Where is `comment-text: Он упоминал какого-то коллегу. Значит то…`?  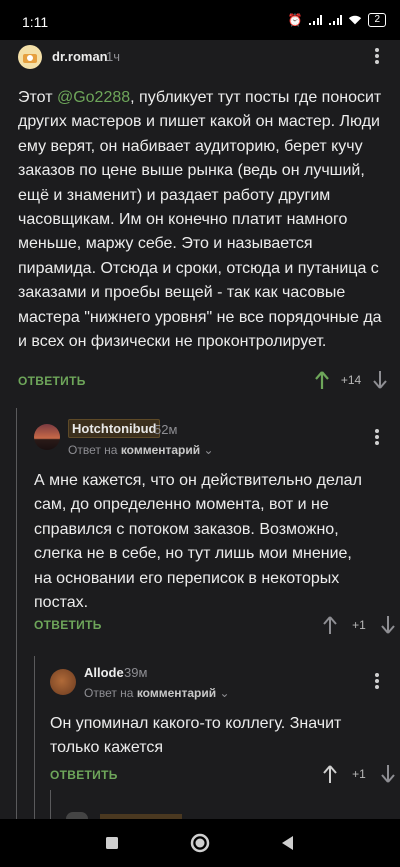
comment-text: Он упоминал какого-то коллегу. Значит то… is located at coordinates (196, 736).